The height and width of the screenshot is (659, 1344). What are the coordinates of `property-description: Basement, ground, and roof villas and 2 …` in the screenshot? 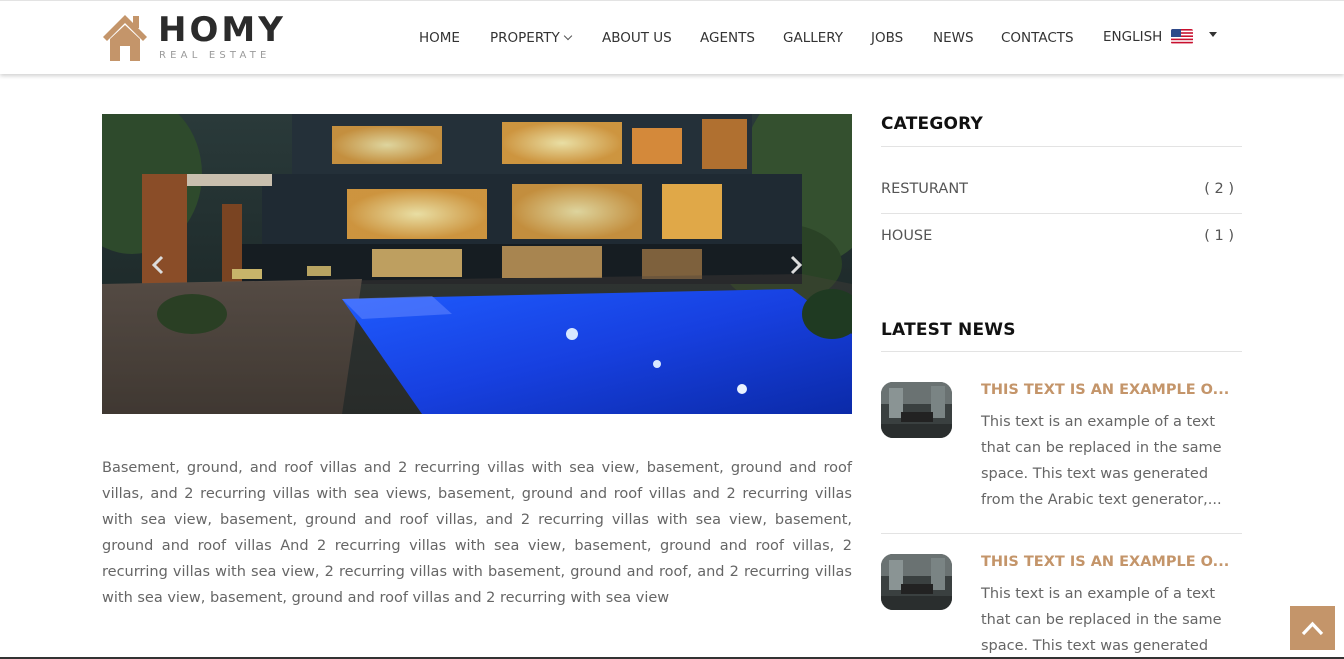 It's located at (477, 533).